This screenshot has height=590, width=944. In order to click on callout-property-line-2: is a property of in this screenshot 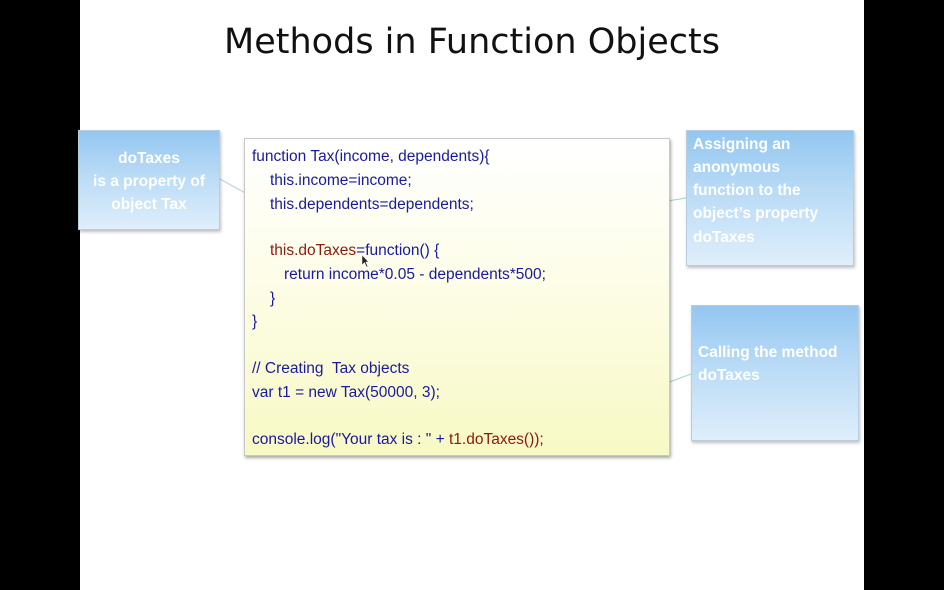, I will do `click(149, 181)`.